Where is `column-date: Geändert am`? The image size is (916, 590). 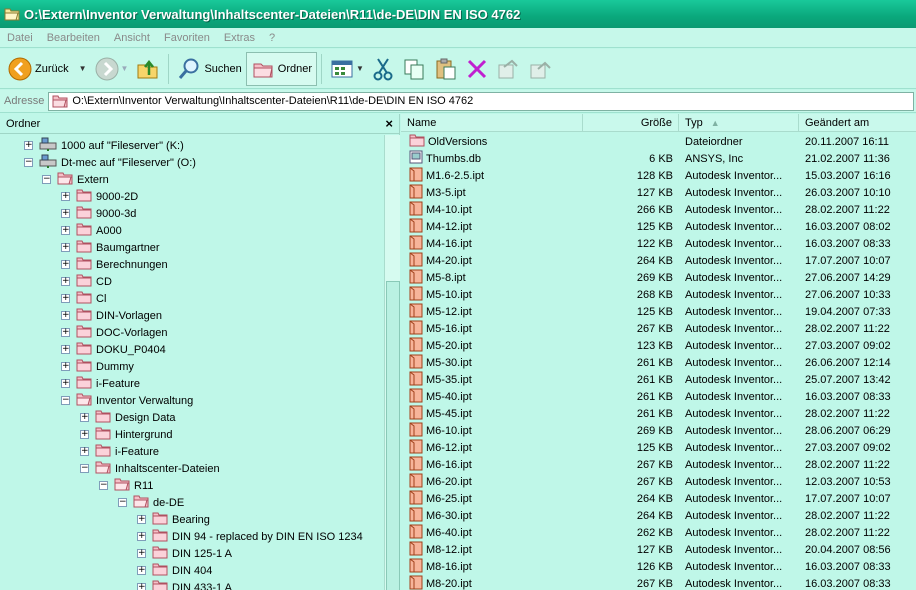 column-date: Geändert am is located at coordinates (857, 123).